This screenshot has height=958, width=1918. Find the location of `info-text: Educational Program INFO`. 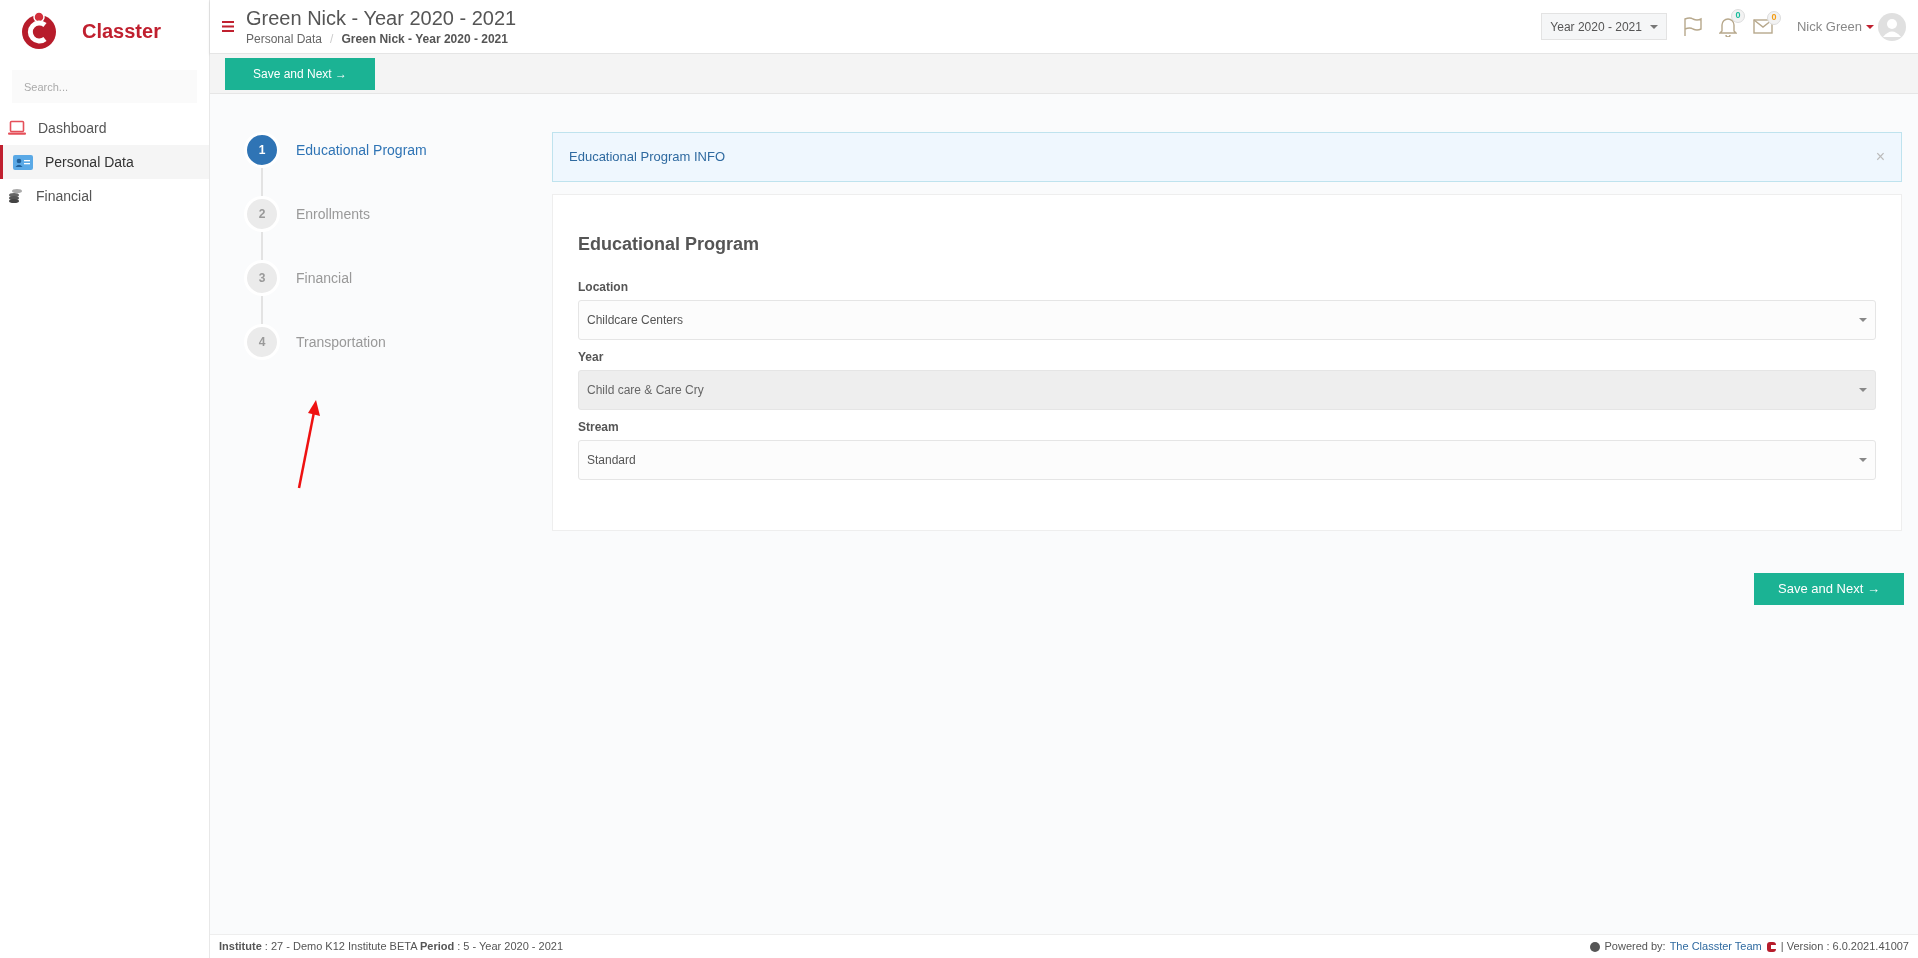

info-text: Educational Program INFO is located at coordinates (647, 157).